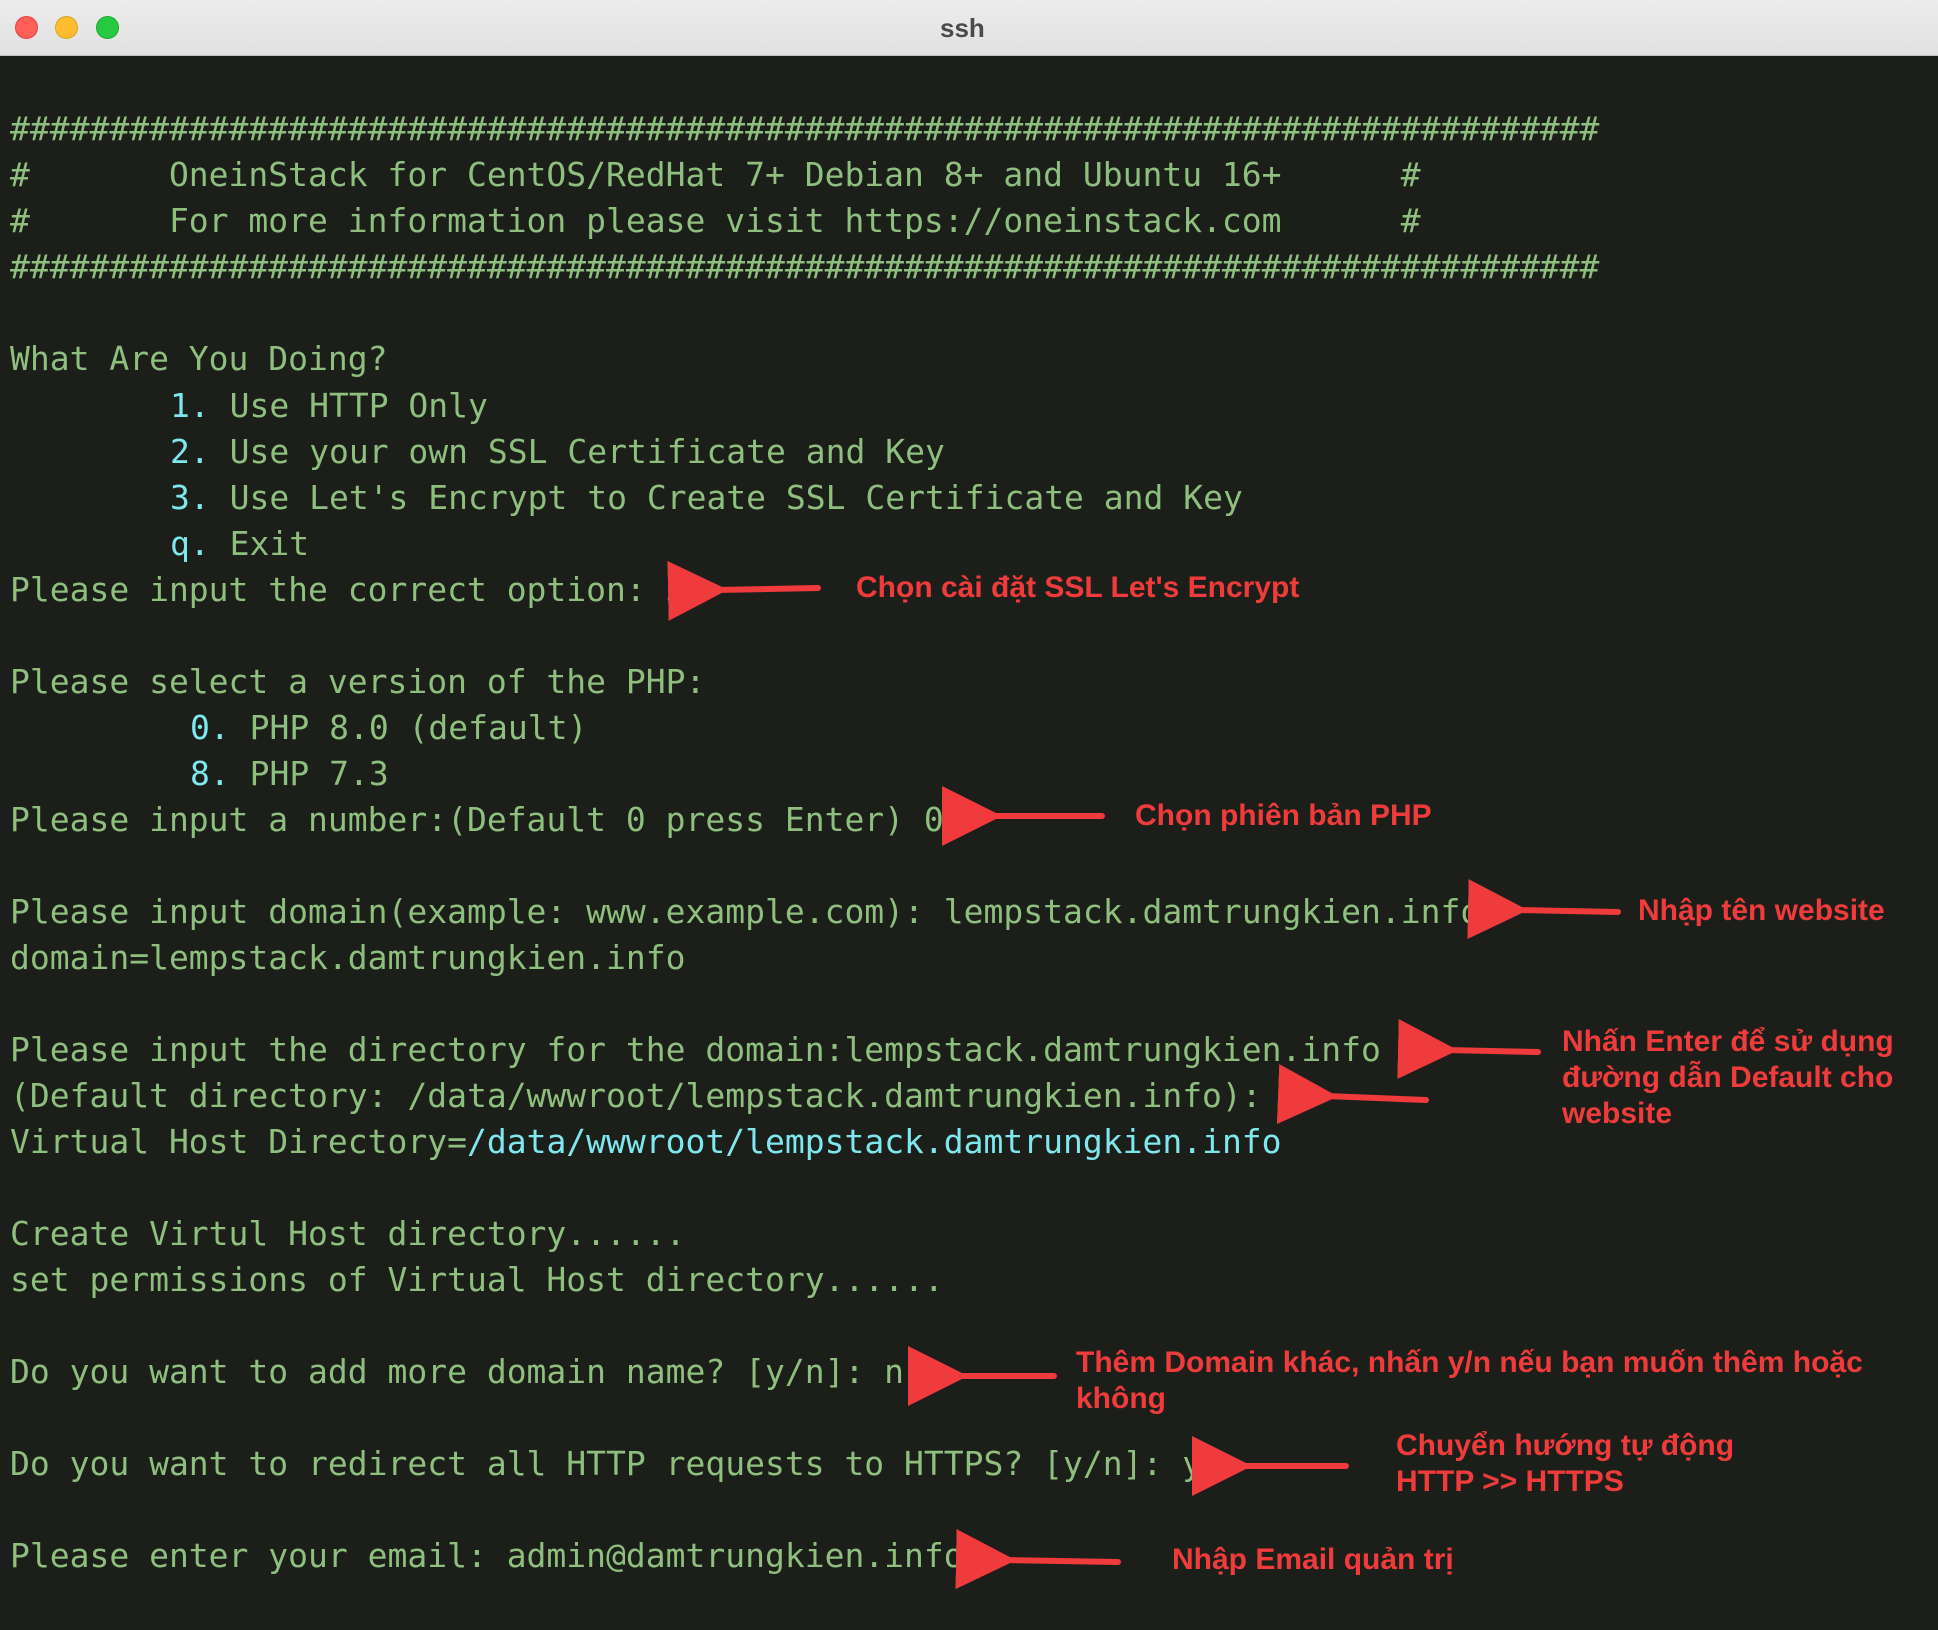 This screenshot has height=1630, width=1938. Describe the element at coordinates (1078, 587) in the screenshot. I see `annotation-ssl: Chọn cài đặt SSL Let's Encrypt` at that location.